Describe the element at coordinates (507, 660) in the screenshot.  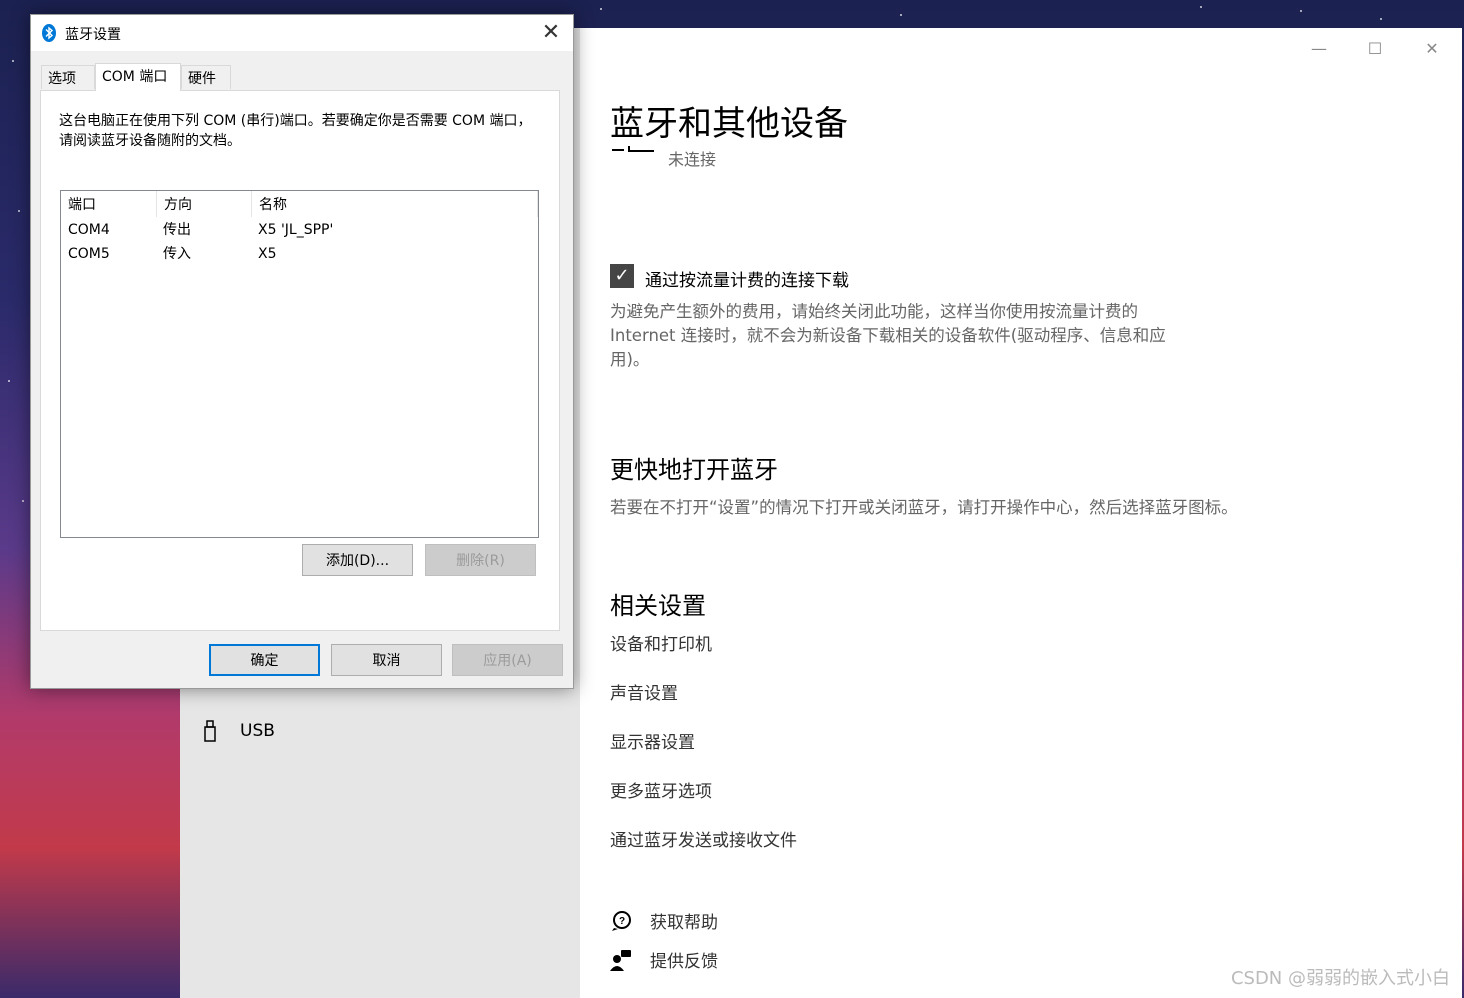
I see `apply-button: 应用(A)` at that location.